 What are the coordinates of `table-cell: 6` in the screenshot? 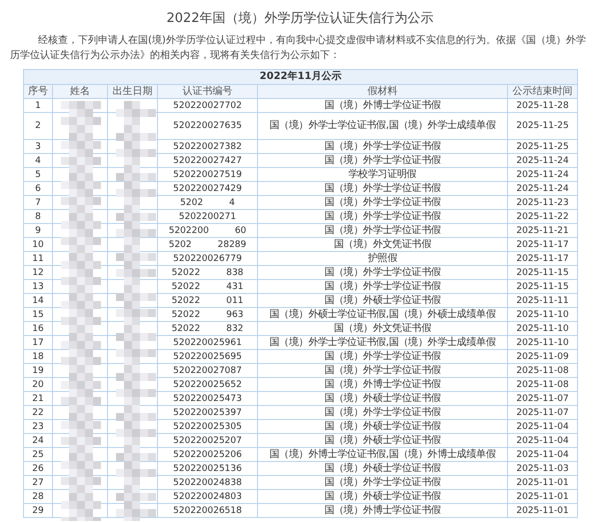 It's located at (38, 189).